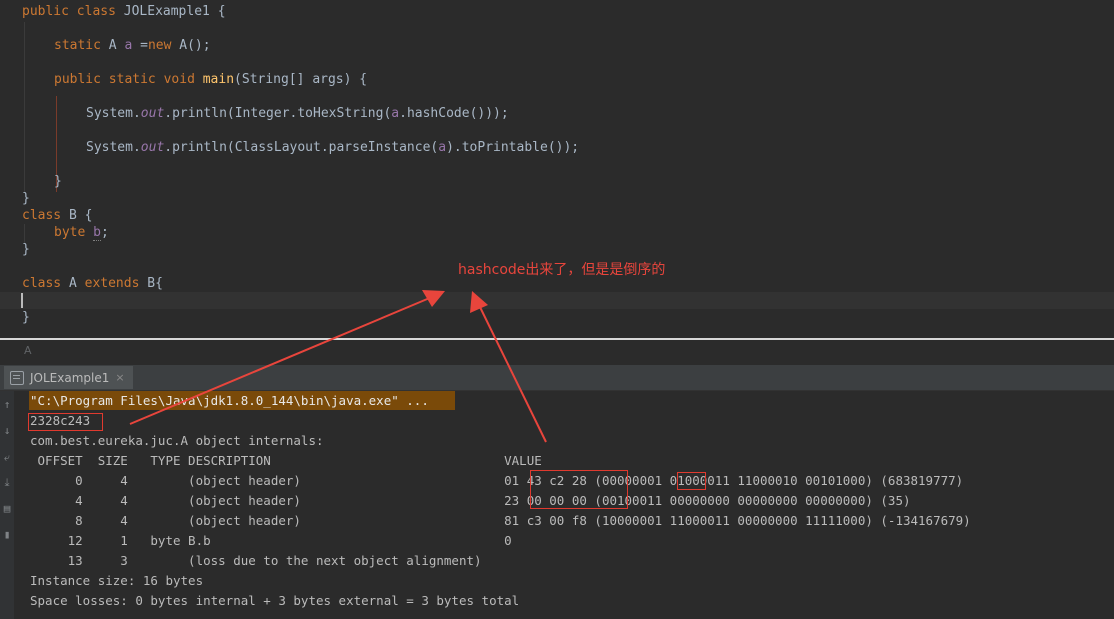 The width and height of the screenshot is (1114, 619). I want to click on annotation-label: hashcode出来了，但是是倒序的, so click(562, 270).